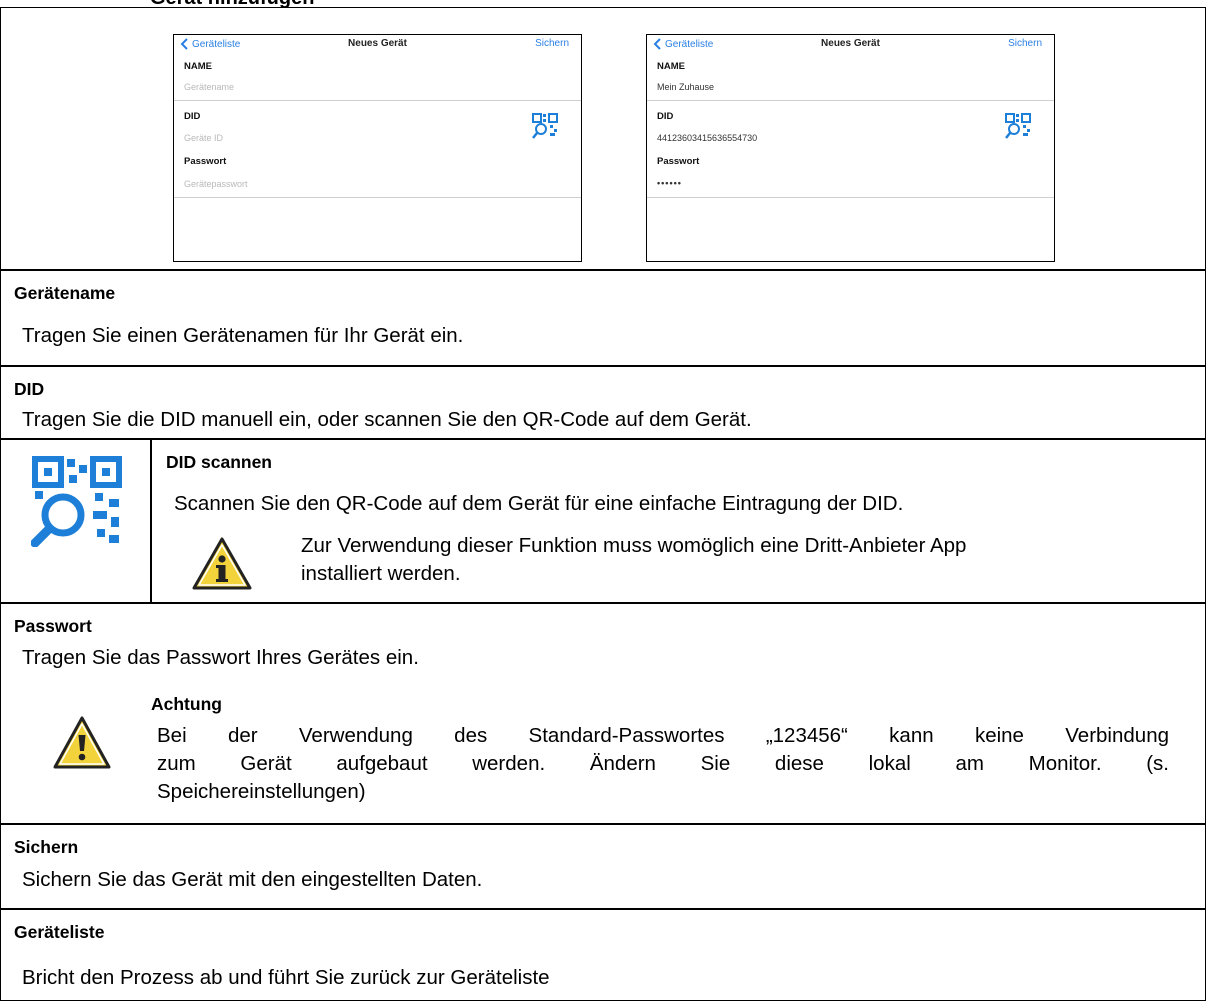 The image size is (1206, 1001). Describe the element at coordinates (59, 932) in the screenshot. I see `section-title-geraeteliste: Geräteliste` at that location.